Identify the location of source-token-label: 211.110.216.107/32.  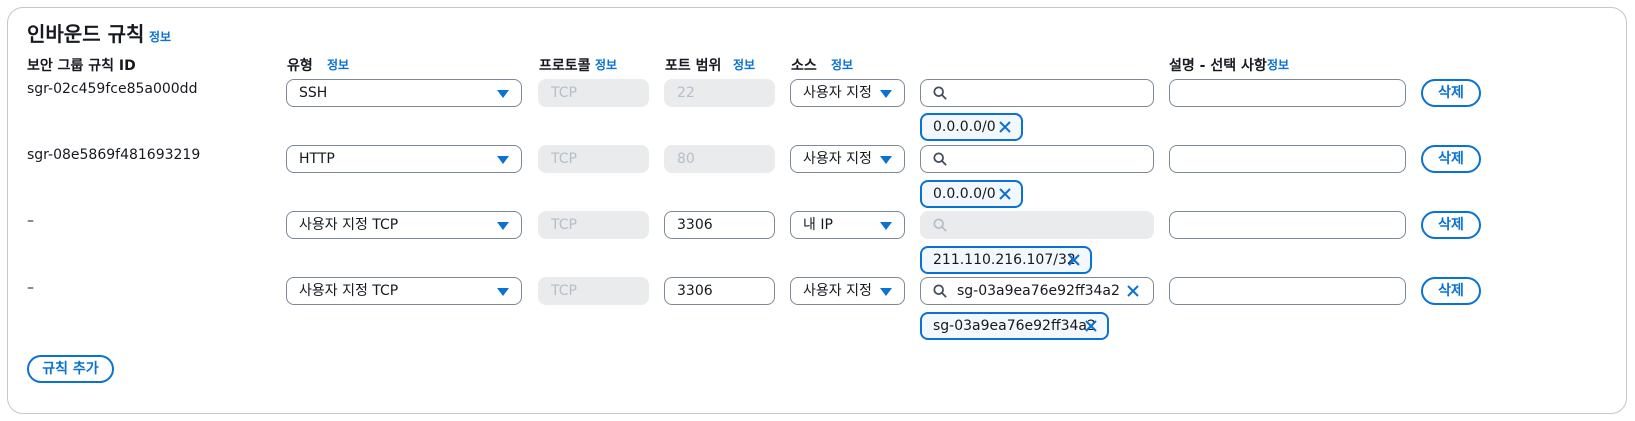
(1004, 260).